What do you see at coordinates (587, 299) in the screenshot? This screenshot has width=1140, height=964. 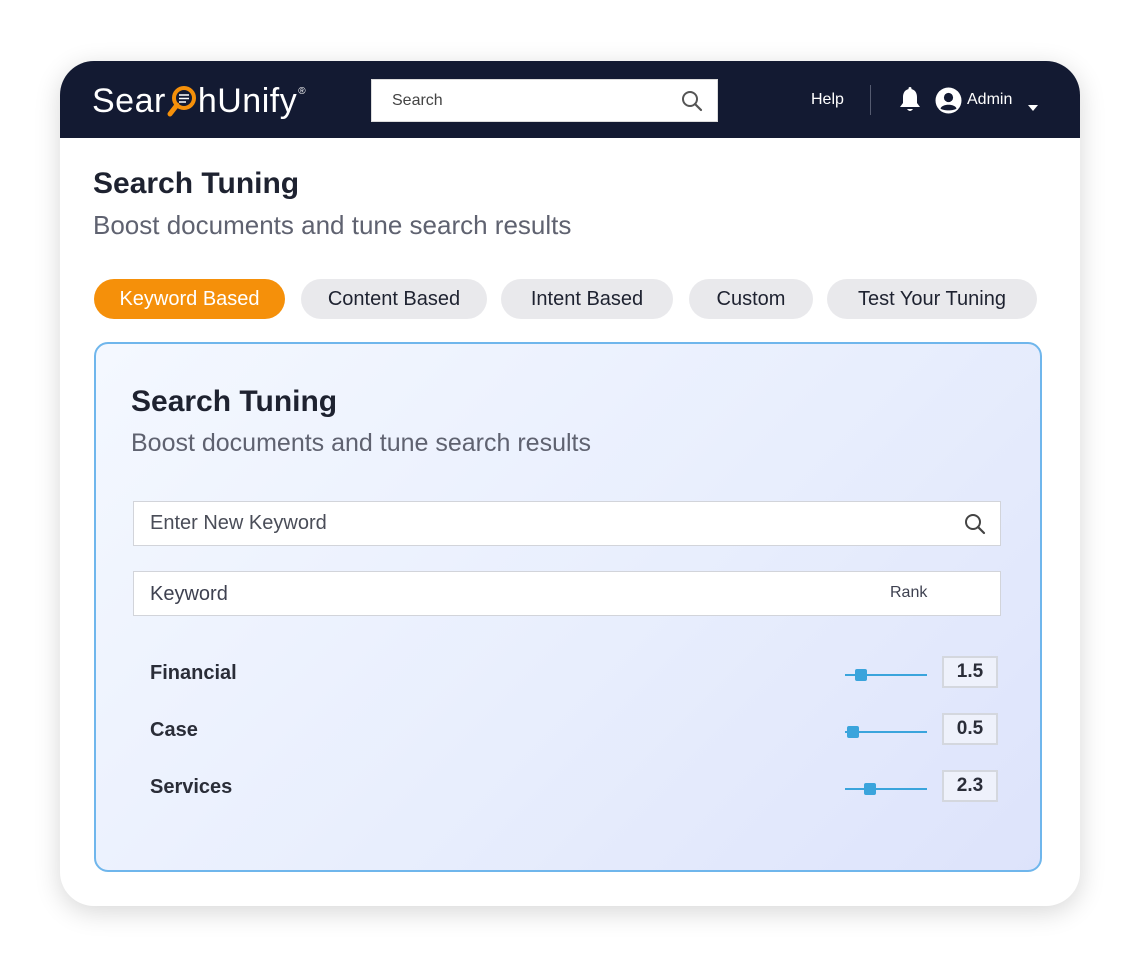 I see `tab-intent-based: Intent Based` at bounding box center [587, 299].